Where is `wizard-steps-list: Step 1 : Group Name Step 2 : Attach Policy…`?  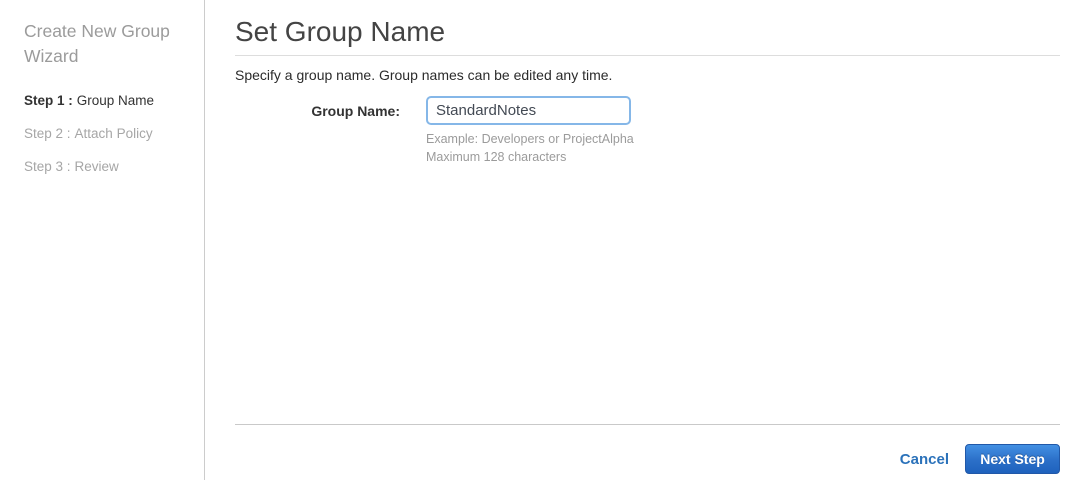 wizard-steps-list: Step 1 : Group Name Step 2 : Attach Policy… is located at coordinates (114, 134).